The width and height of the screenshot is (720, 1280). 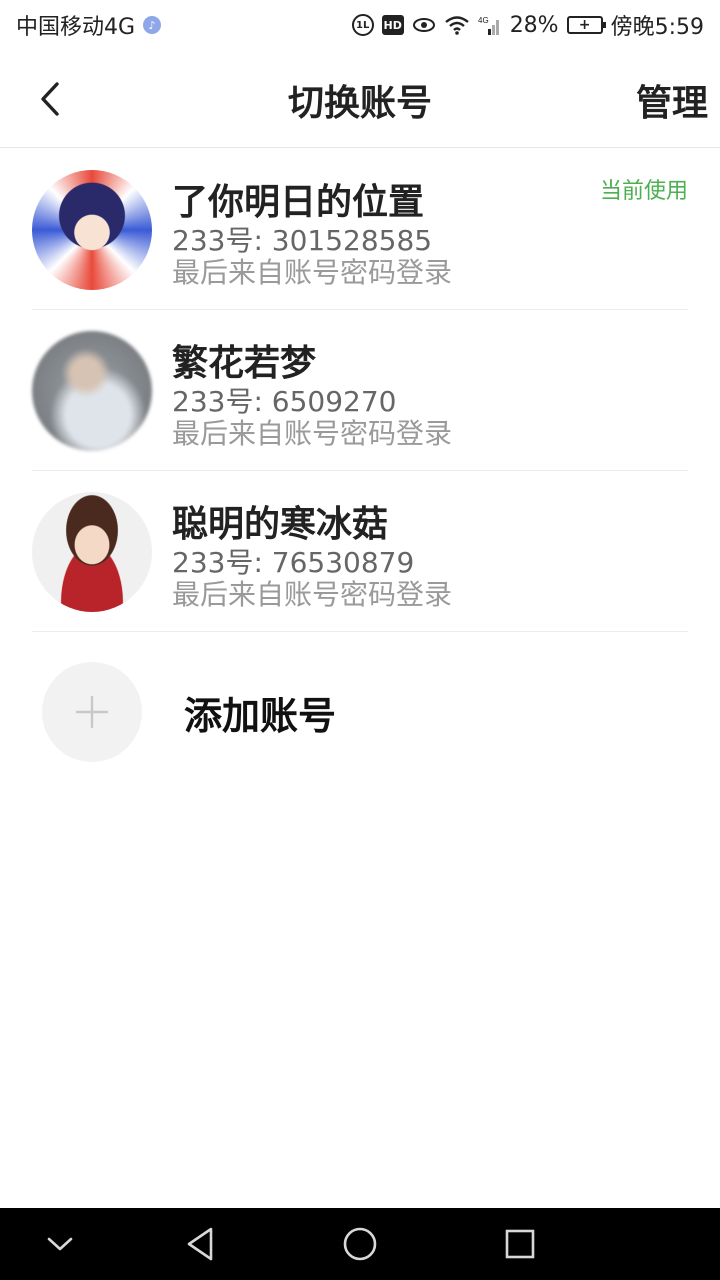 I want to click on account-item-current: 了你明日的位置 233号: 301528585 最后来自账号密码登录 当前使用, so click(x=360, y=229).